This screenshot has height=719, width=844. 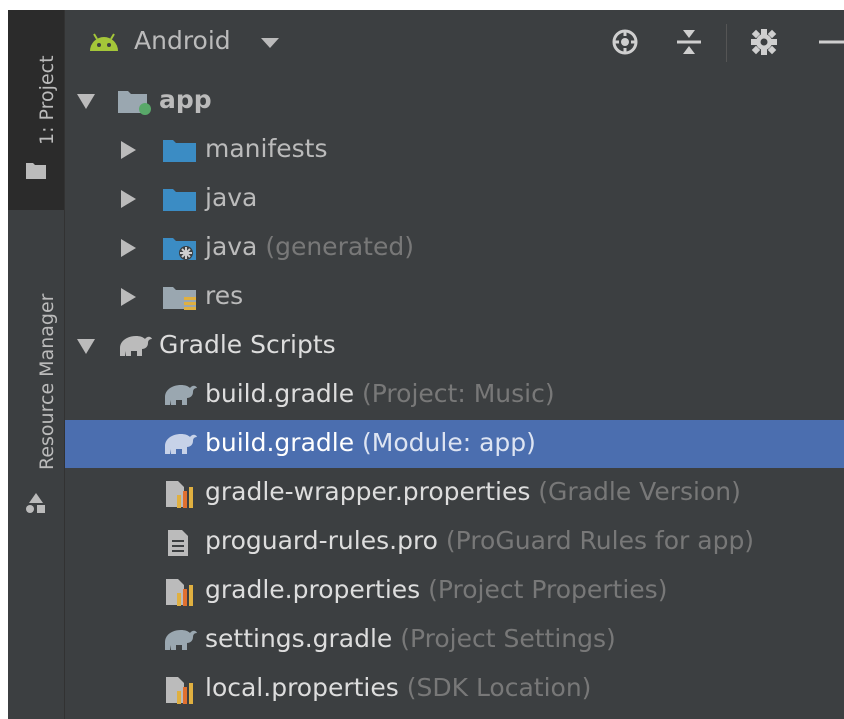 I want to click on tree-node-label: res, so click(x=224, y=295).